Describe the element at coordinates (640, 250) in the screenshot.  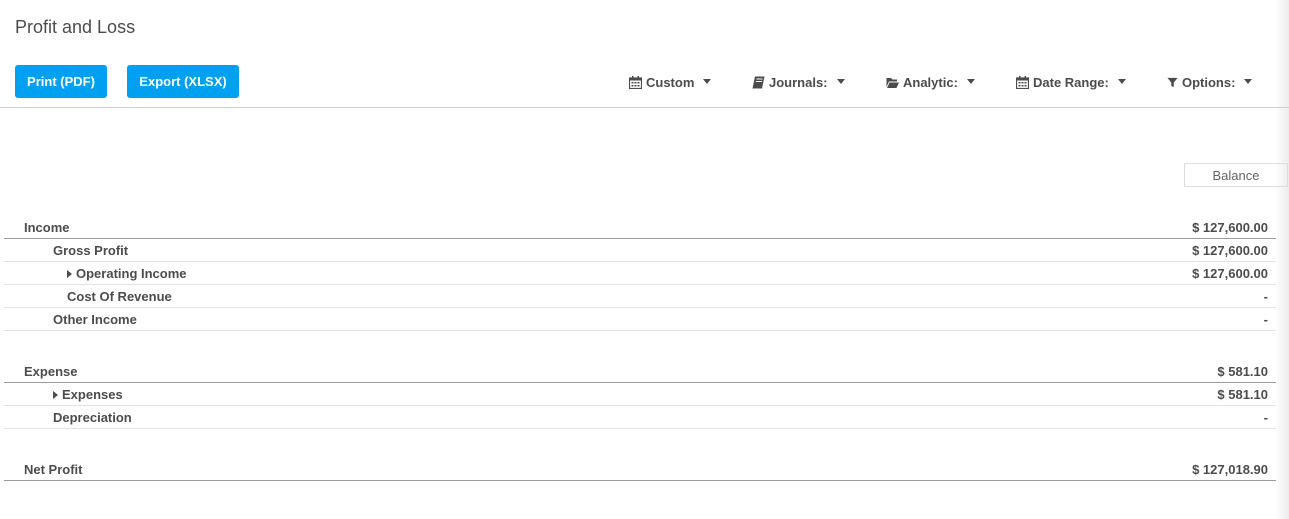
I see `report-row-gross-profit: Gross Profit $ 127,600.00` at that location.